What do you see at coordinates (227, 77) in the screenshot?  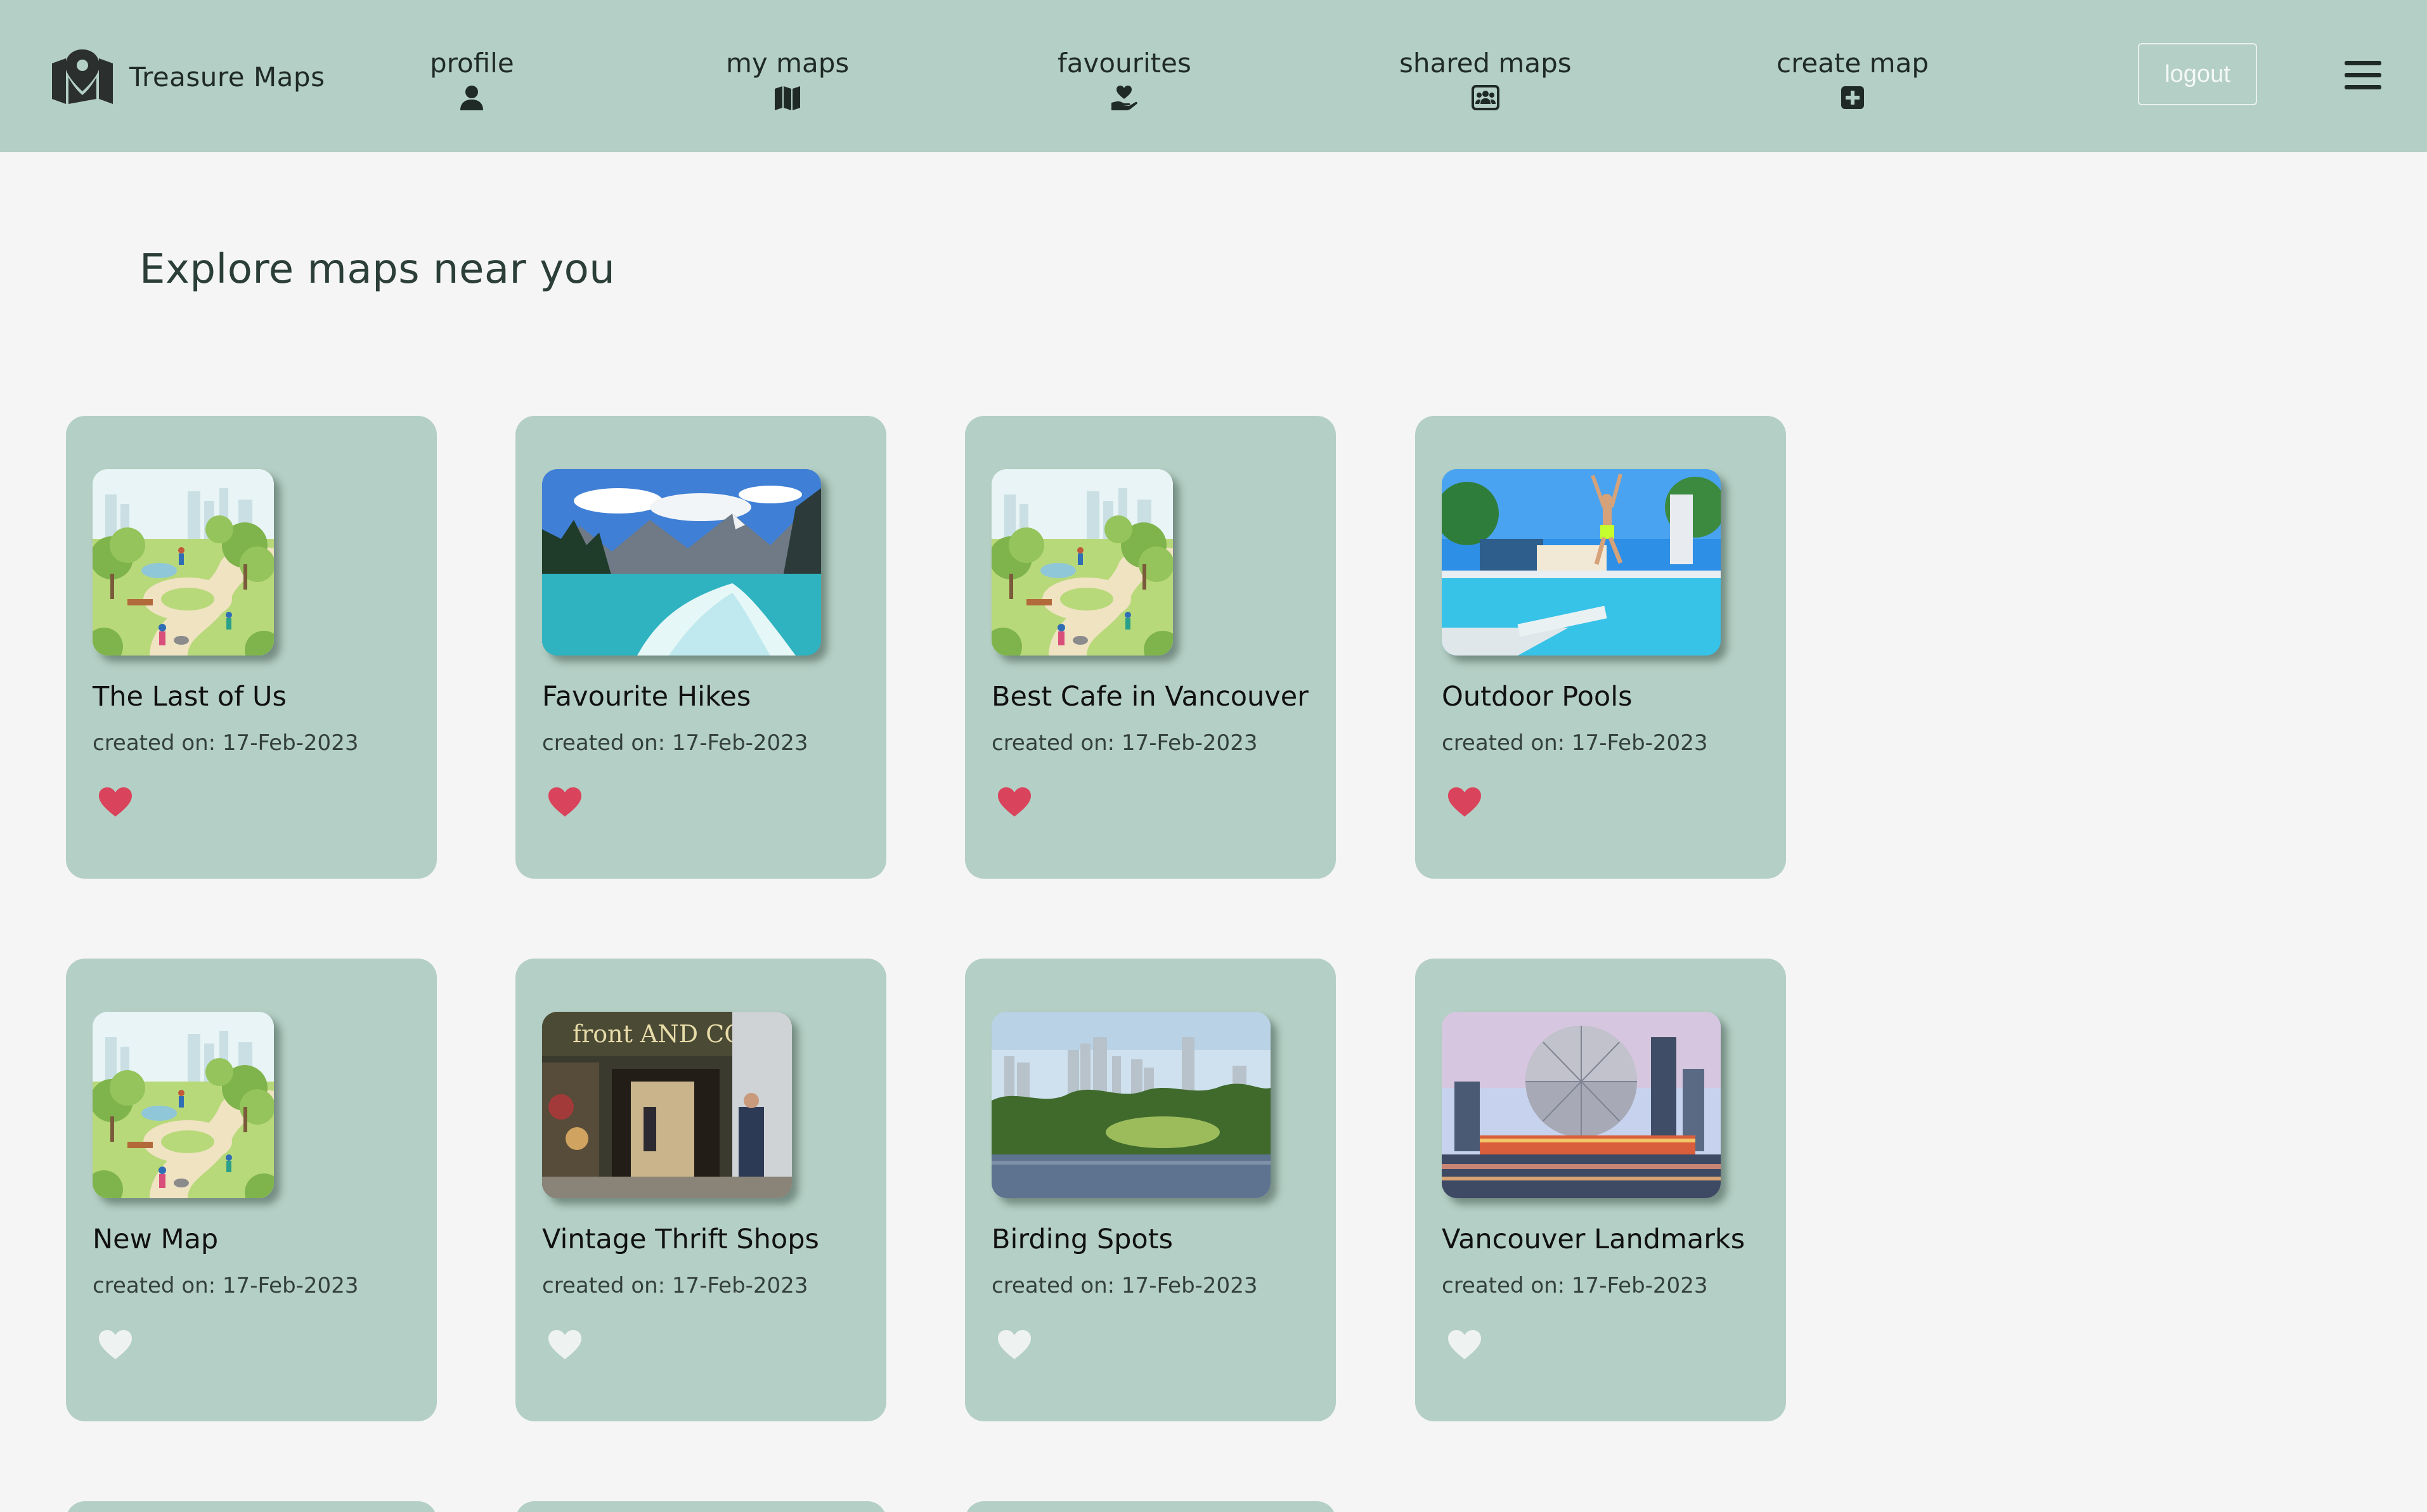 I see `app-name: Treasure Maps` at bounding box center [227, 77].